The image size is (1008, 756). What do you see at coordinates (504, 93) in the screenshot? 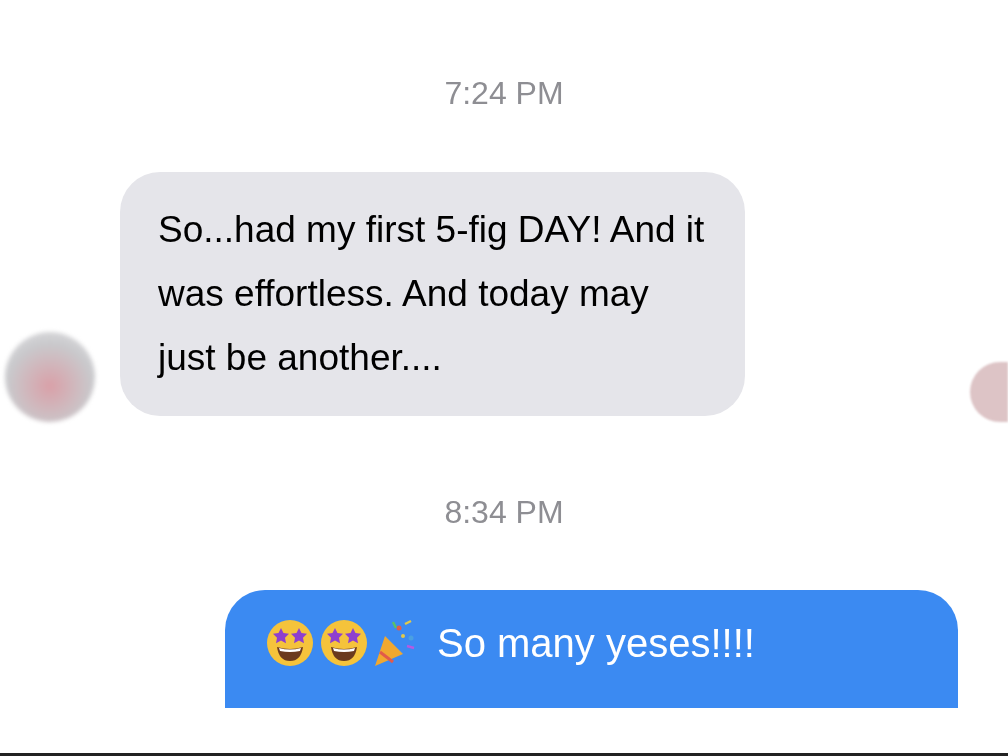
I see `message-timestamp: 7:24 PM` at bounding box center [504, 93].